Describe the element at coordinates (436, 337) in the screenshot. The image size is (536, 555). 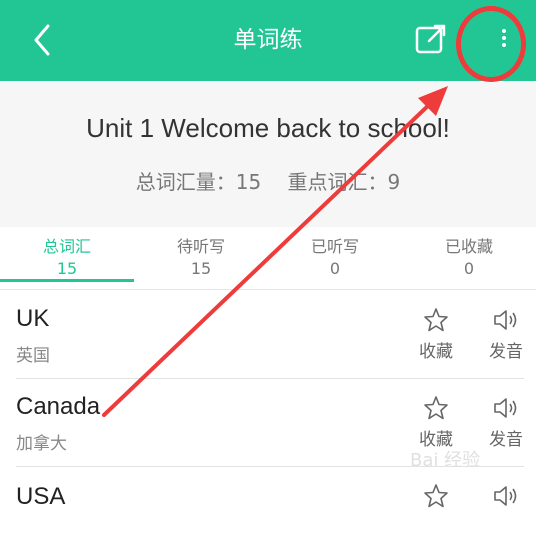
I see `favorite-button: 收藏` at that location.